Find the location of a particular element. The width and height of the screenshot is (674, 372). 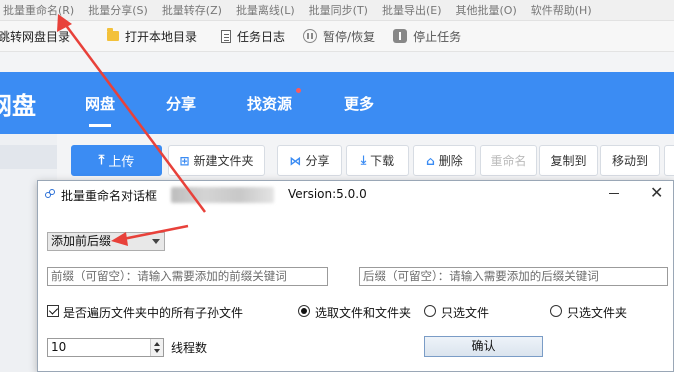

radio-folders-only is located at coordinates (556, 311).